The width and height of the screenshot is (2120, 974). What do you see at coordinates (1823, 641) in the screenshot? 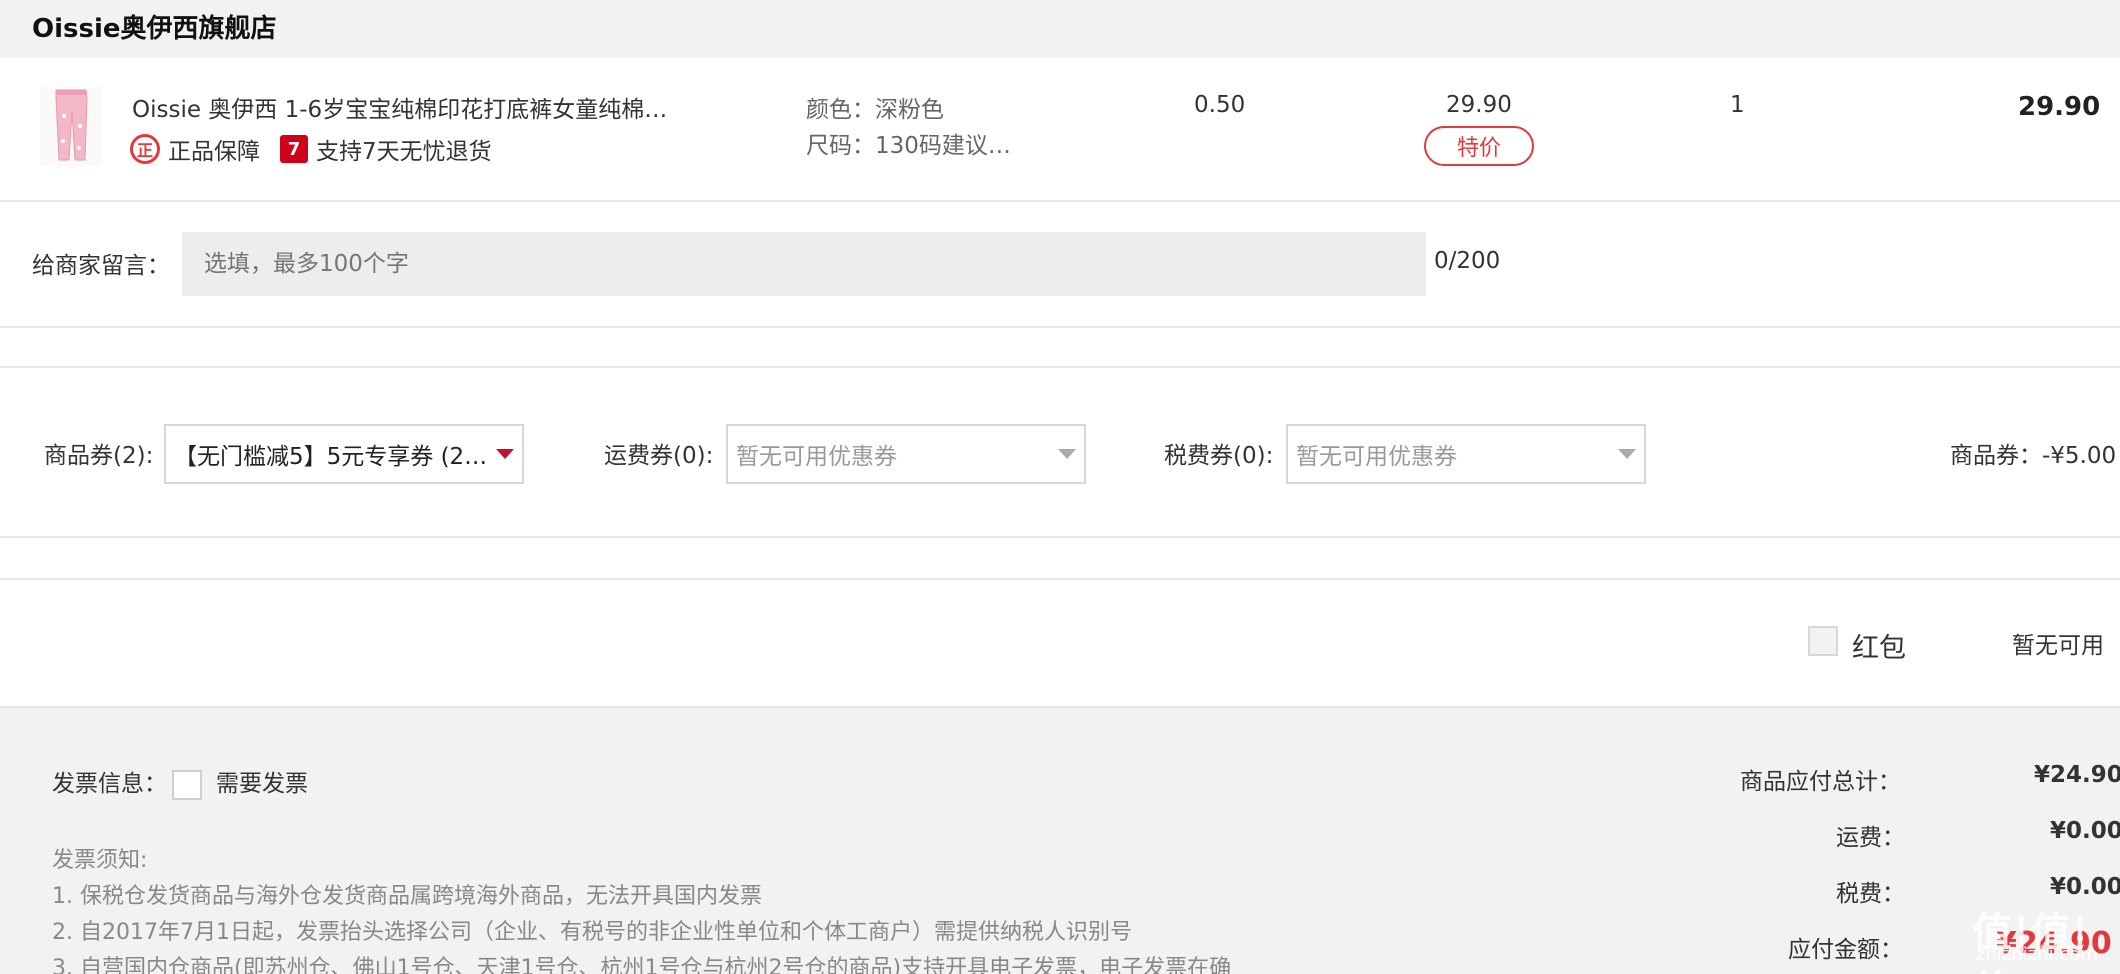
I see `red-packet-checkbox` at bounding box center [1823, 641].